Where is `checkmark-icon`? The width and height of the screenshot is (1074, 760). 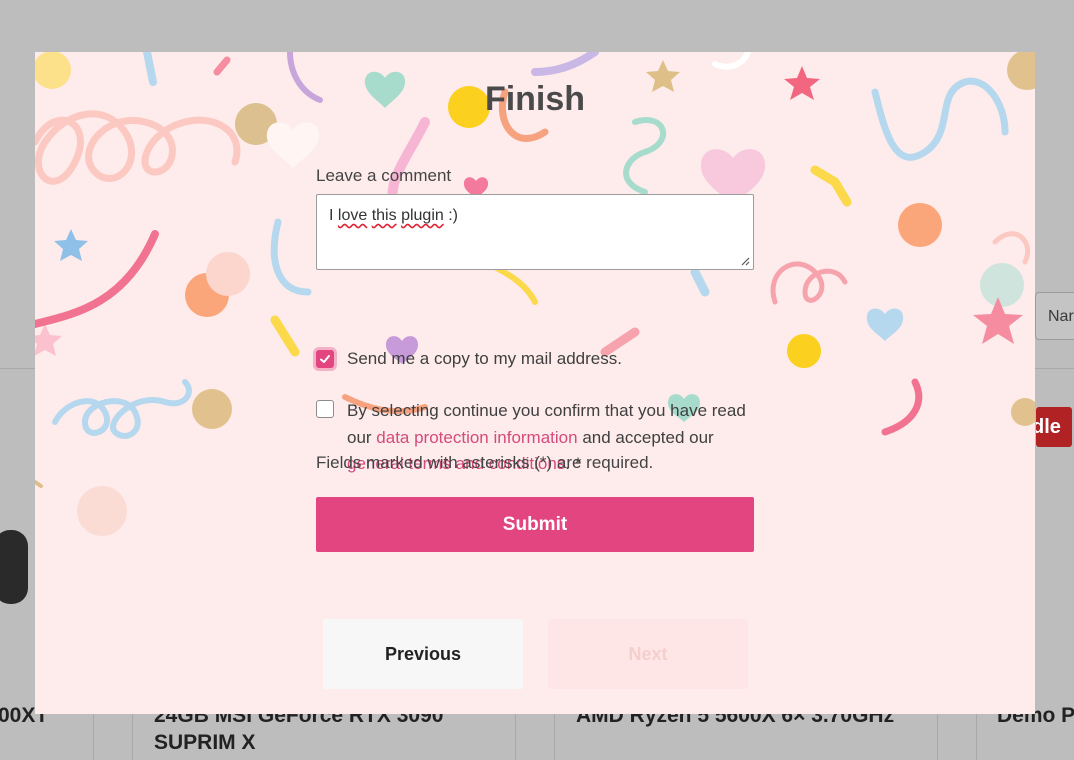 checkmark-icon is located at coordinates (325, 359).